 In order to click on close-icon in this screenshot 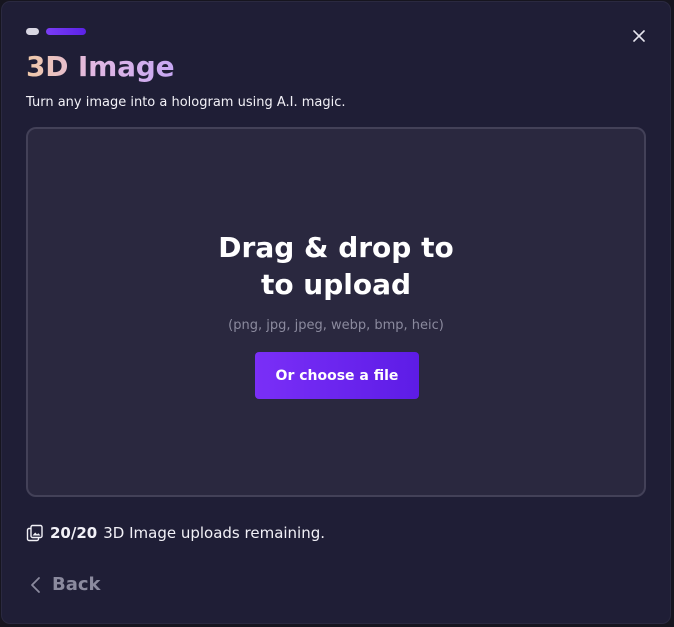, I will do `click(639, 36)`.